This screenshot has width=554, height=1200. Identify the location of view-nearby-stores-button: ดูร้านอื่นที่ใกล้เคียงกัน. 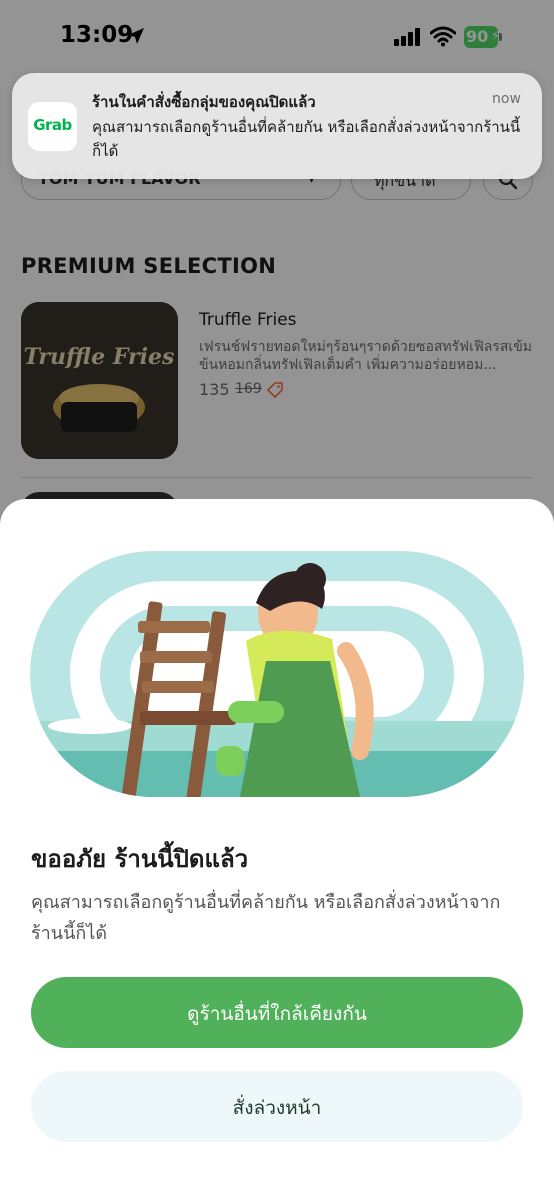
(277, 1012).